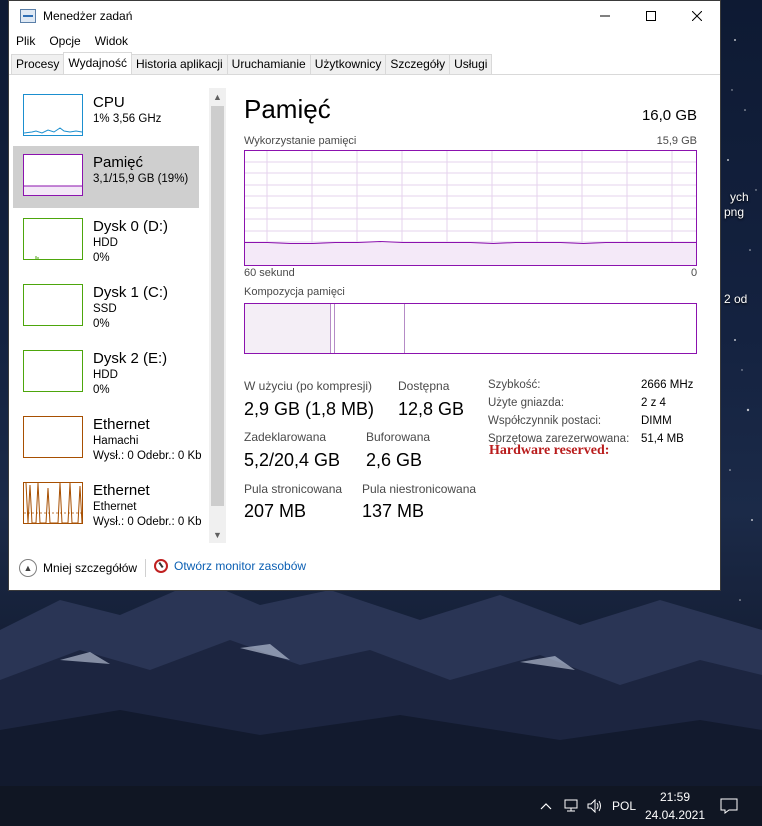 This screenshot has width=762, height=826. I want to click on fewer-details-label: Mniej szczegółów, so click(90, 568).